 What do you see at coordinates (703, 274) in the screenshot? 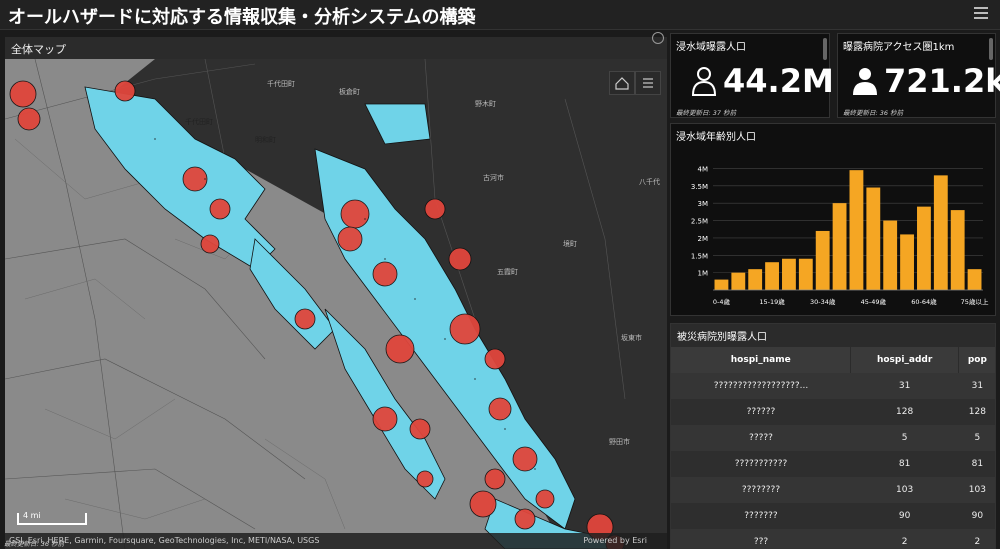
I see `y-tick-label: 1M` at bounding box center [703, 274].